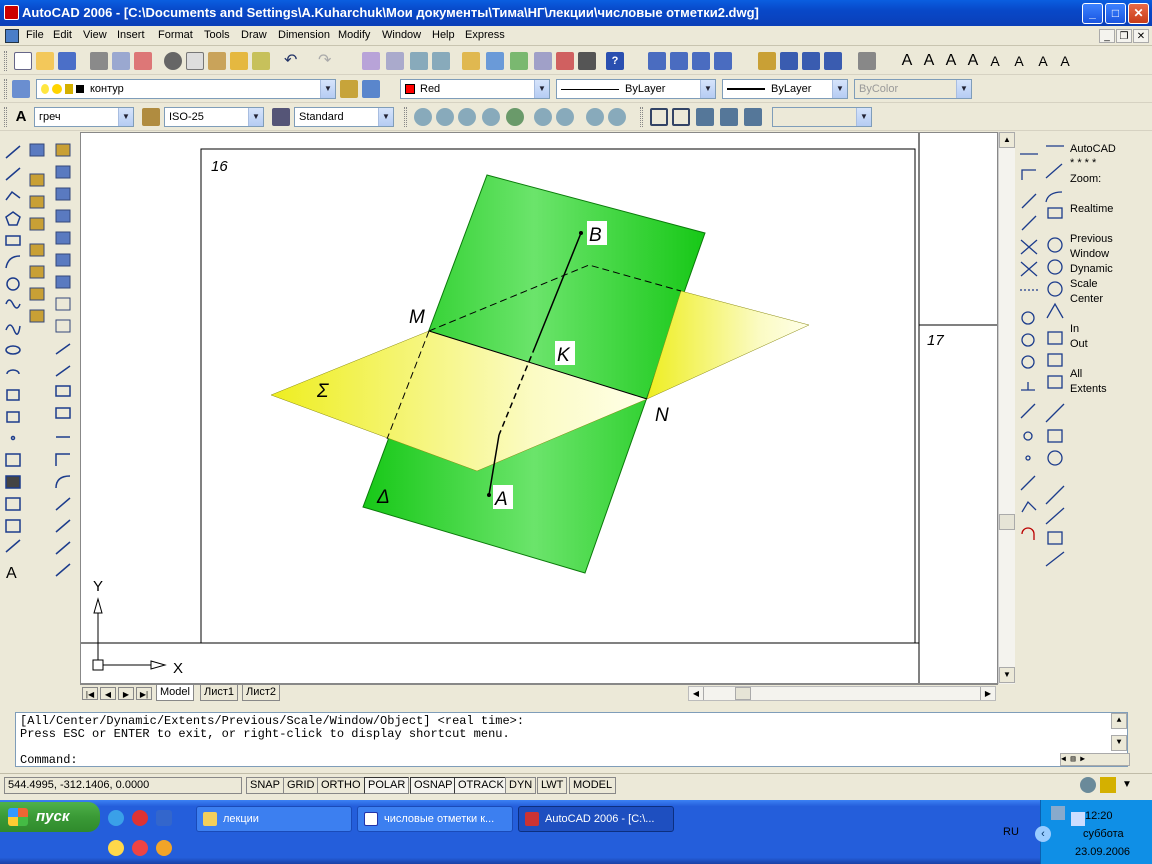  Describe the element at coordinates (67, 61) in the screenshot. I see `save-icon` at that location.